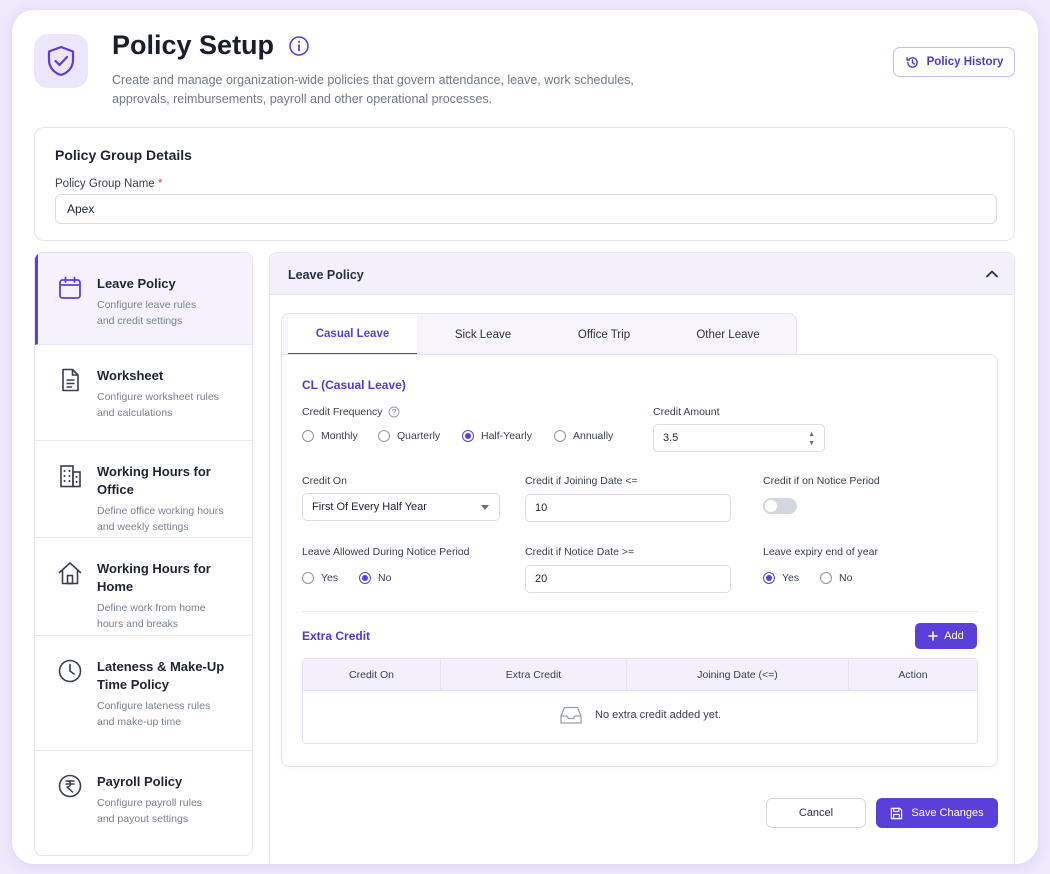 The height and width of the screenshot is (874, 1050). Describe the element at coordinates (811, 439) in the screenshot. I see `stepper-arrows-icon: ▲ ▼` at that location.